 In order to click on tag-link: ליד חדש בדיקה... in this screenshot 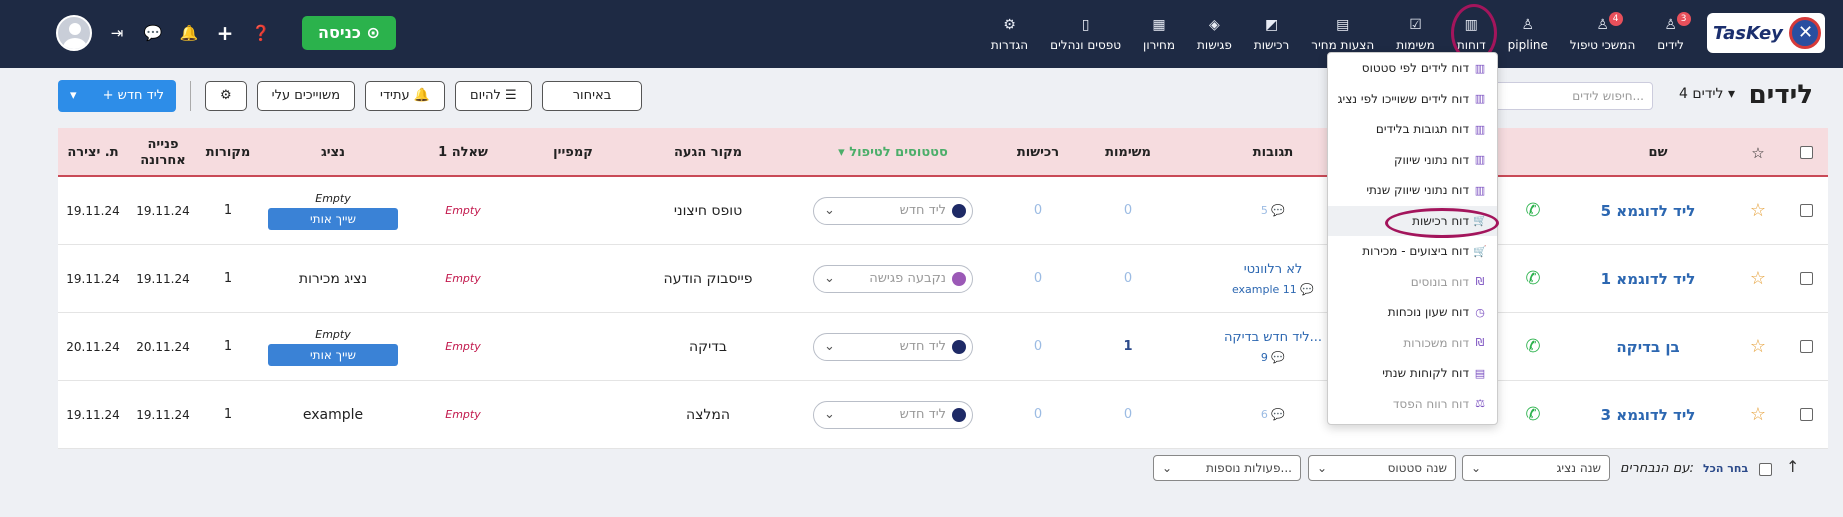, I will do `click(1273, 337)`.